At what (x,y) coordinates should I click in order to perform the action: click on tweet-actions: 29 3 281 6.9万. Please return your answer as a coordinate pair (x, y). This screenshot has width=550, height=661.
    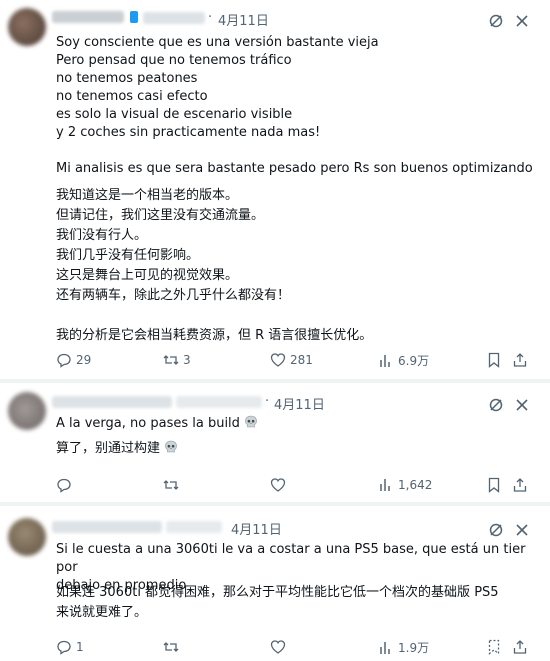
    Looking at the image, I should click on (293, 362).